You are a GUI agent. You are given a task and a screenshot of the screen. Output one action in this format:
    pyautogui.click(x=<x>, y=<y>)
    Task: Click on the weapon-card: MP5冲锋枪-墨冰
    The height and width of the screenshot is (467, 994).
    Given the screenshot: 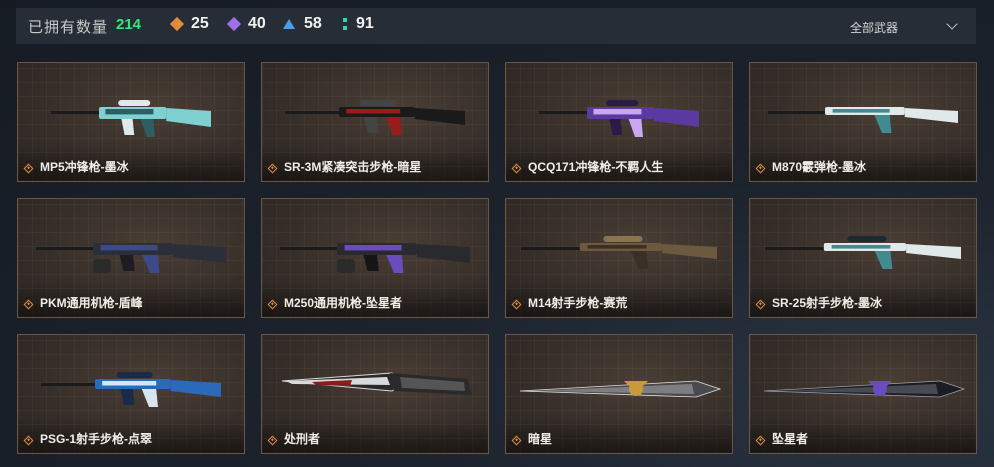 What is the action you would take?
    pyautogui.click(x=131, y=122)
    